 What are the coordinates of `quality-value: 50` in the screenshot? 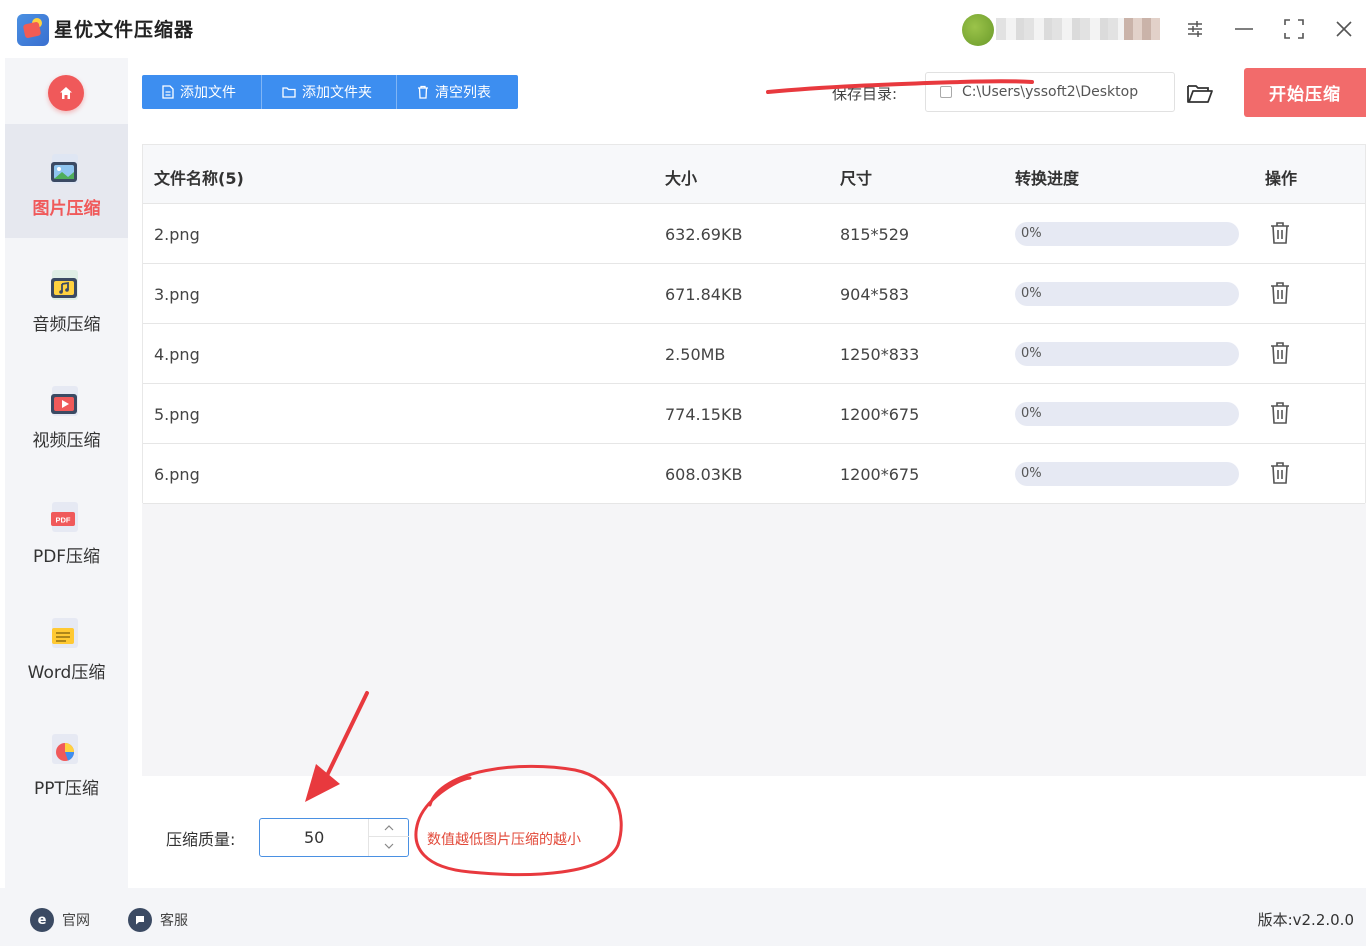 It's located at (314, 837).